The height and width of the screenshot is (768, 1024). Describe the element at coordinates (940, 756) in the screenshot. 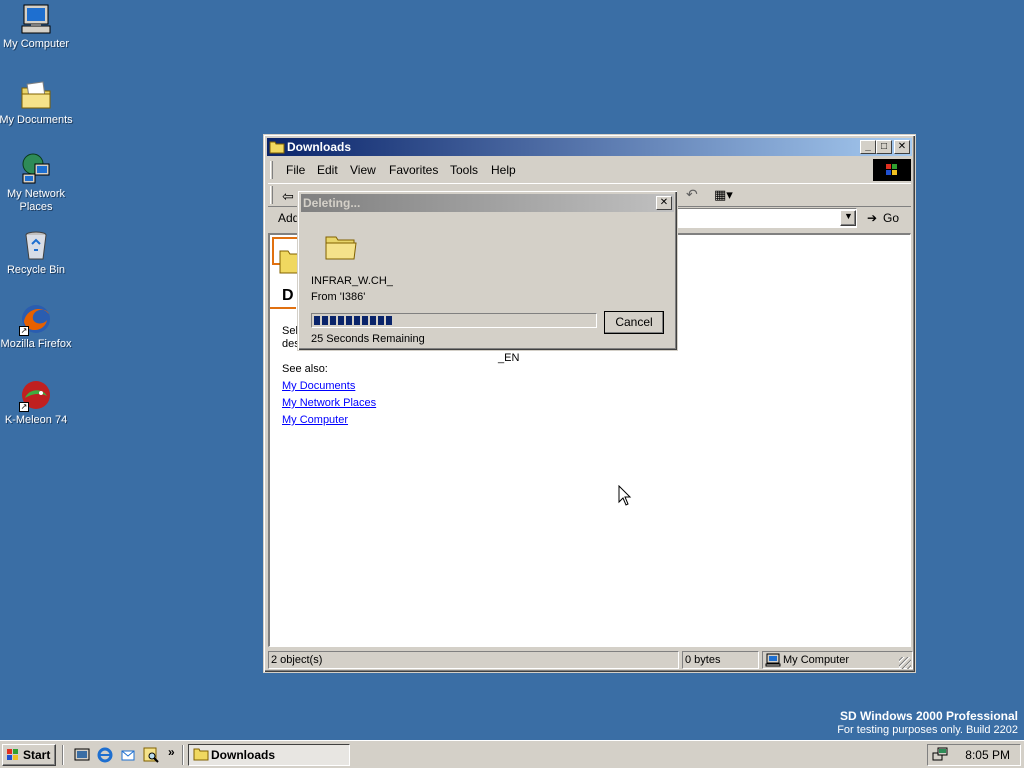

I see `network-tray-icon` at that location.